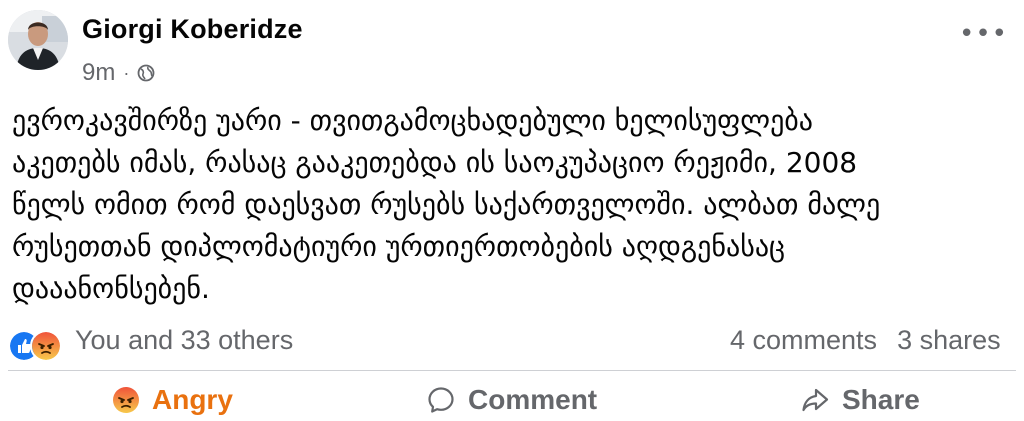 Image resolution: width=1024 pixels, height=421 pixels. Describe the element at coordinates (118, 73) in the screenshot. I see `post-meta: 9m ·` at that location.